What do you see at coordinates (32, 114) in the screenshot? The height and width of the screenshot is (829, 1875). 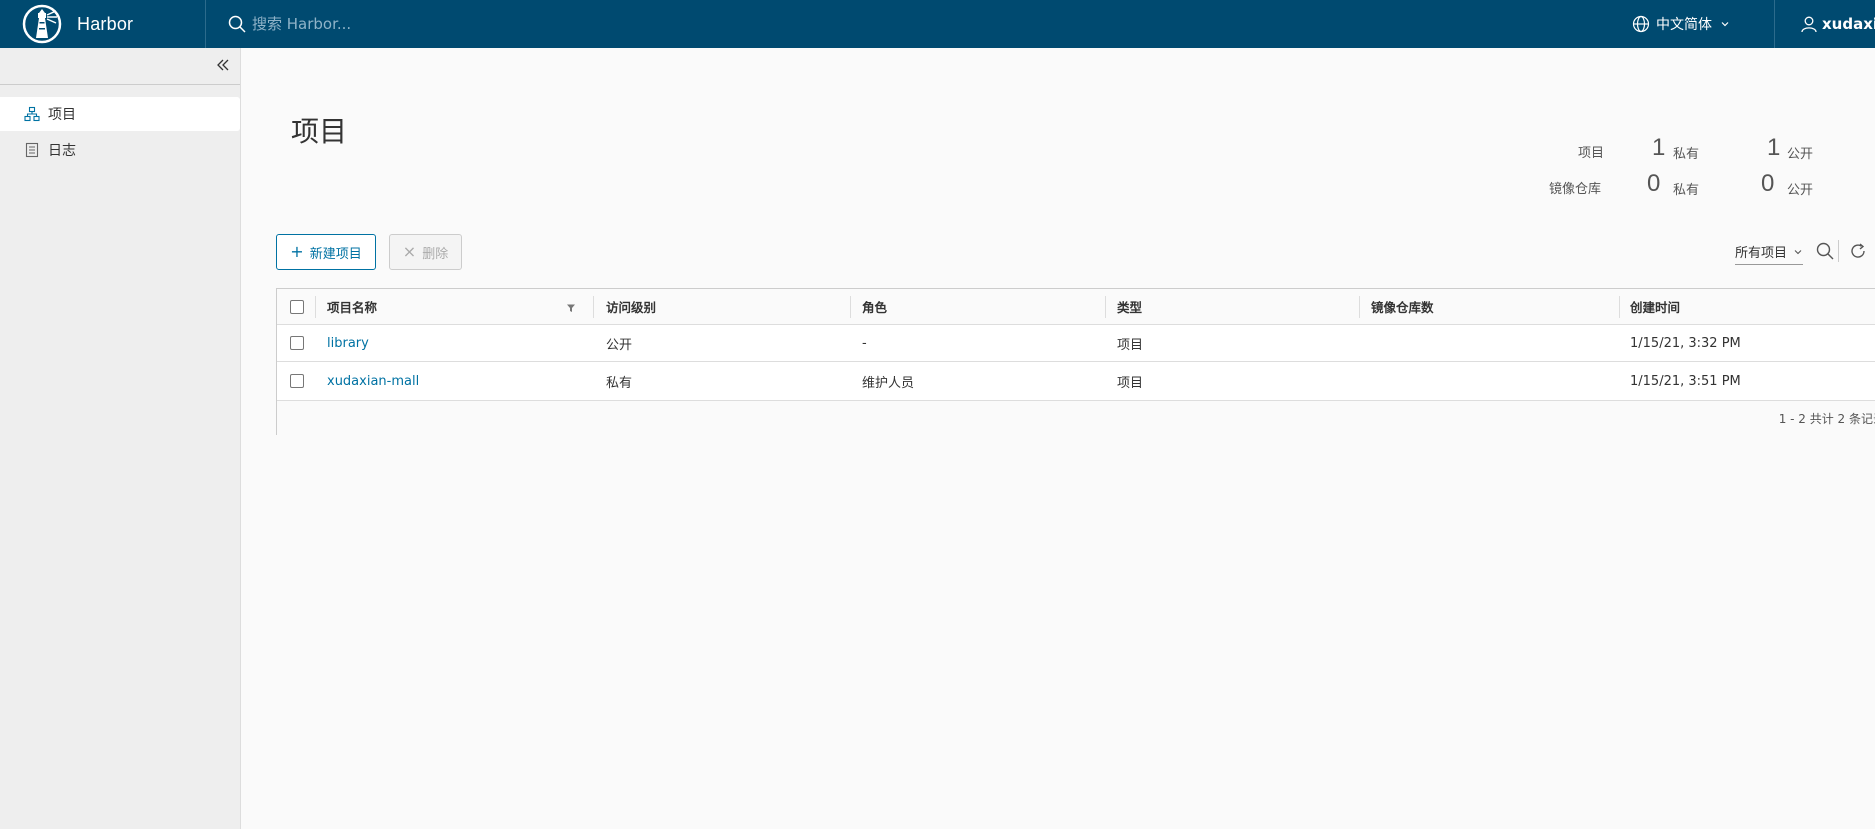 I see `projects-icon` at bounding box center [32, 114].